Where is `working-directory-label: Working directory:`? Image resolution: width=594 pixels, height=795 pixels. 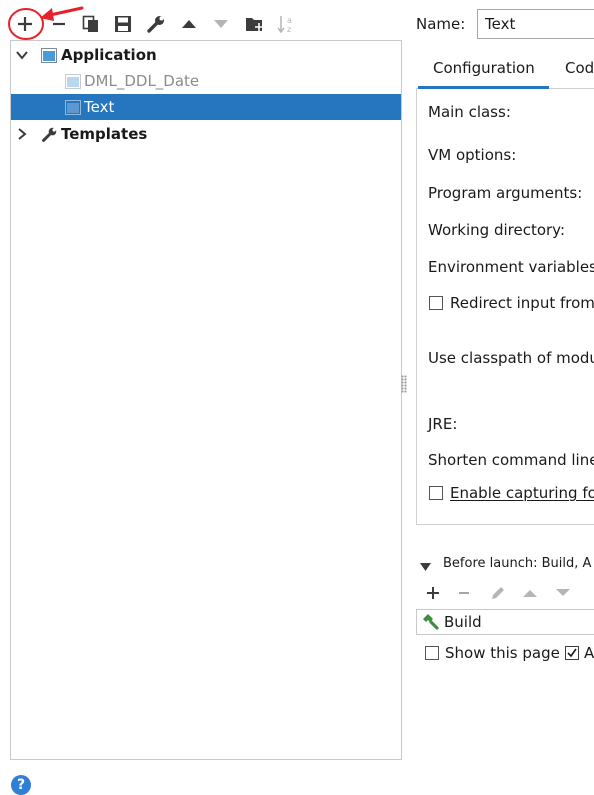
working-directory-label: Working directory: is located at coordinates (497, 230).